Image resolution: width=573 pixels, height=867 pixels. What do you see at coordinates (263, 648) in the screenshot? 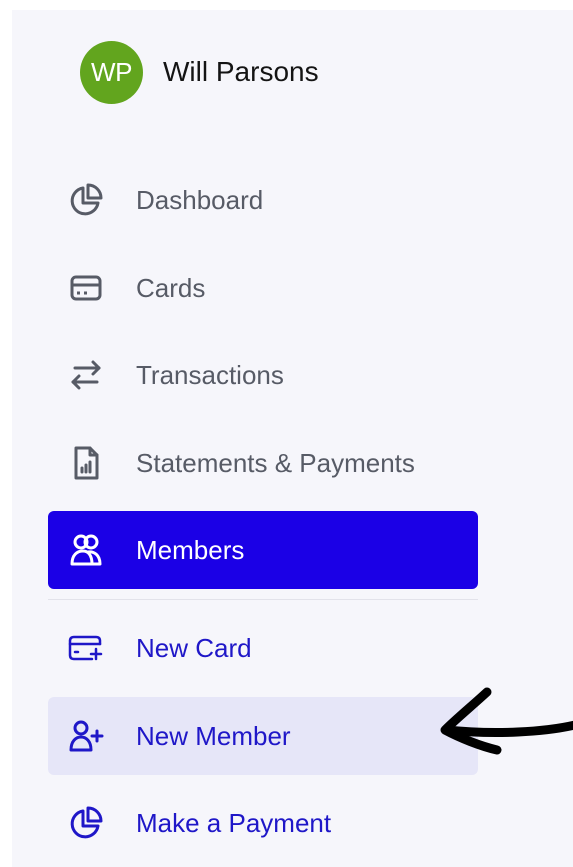
I see `action-new-card: New Card` at bounding box center [263, 648].